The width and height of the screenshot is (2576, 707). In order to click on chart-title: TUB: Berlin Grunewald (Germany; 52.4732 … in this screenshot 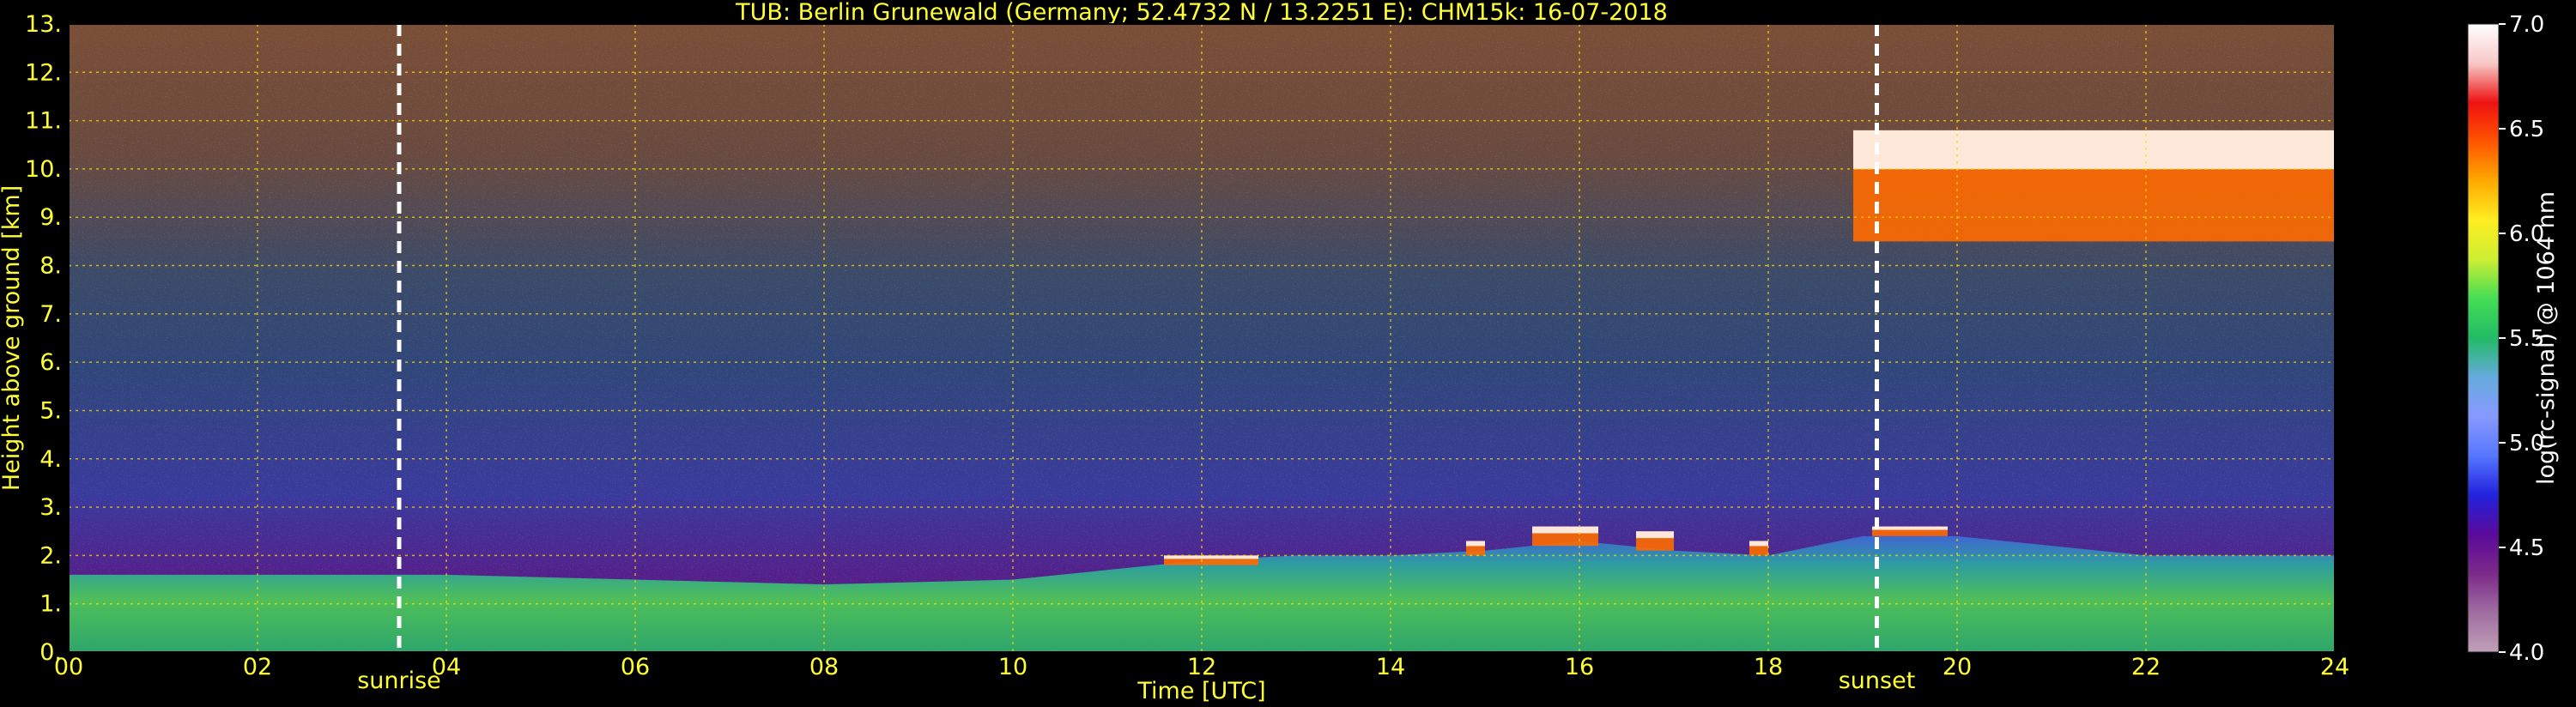, I will do `click(1201, 13)`.